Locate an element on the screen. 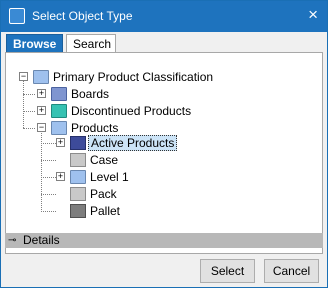  key-icon: ⊸ is located at coordinates (12, 240).